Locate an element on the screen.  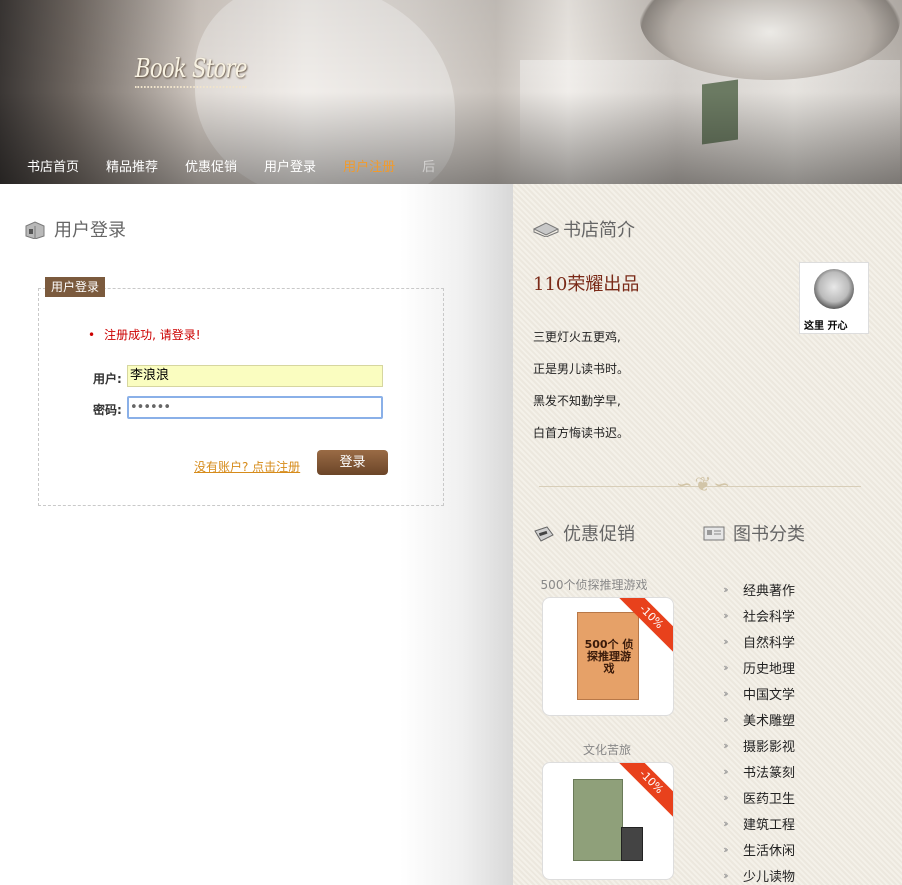
tag-icon is located at coordinates (544, 533).